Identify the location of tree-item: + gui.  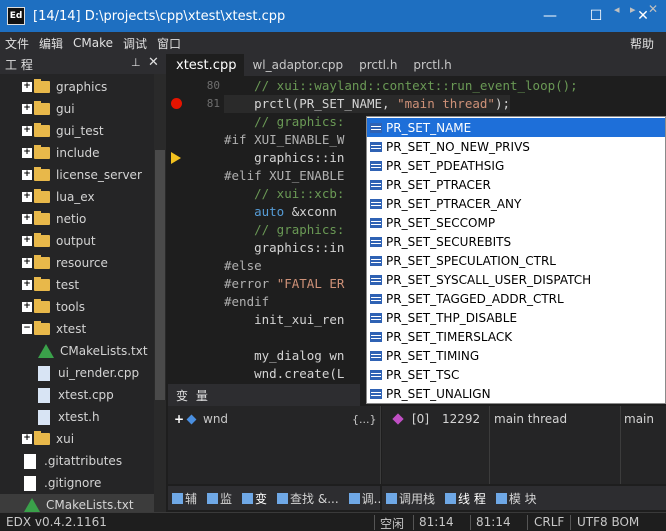
(77, 109).